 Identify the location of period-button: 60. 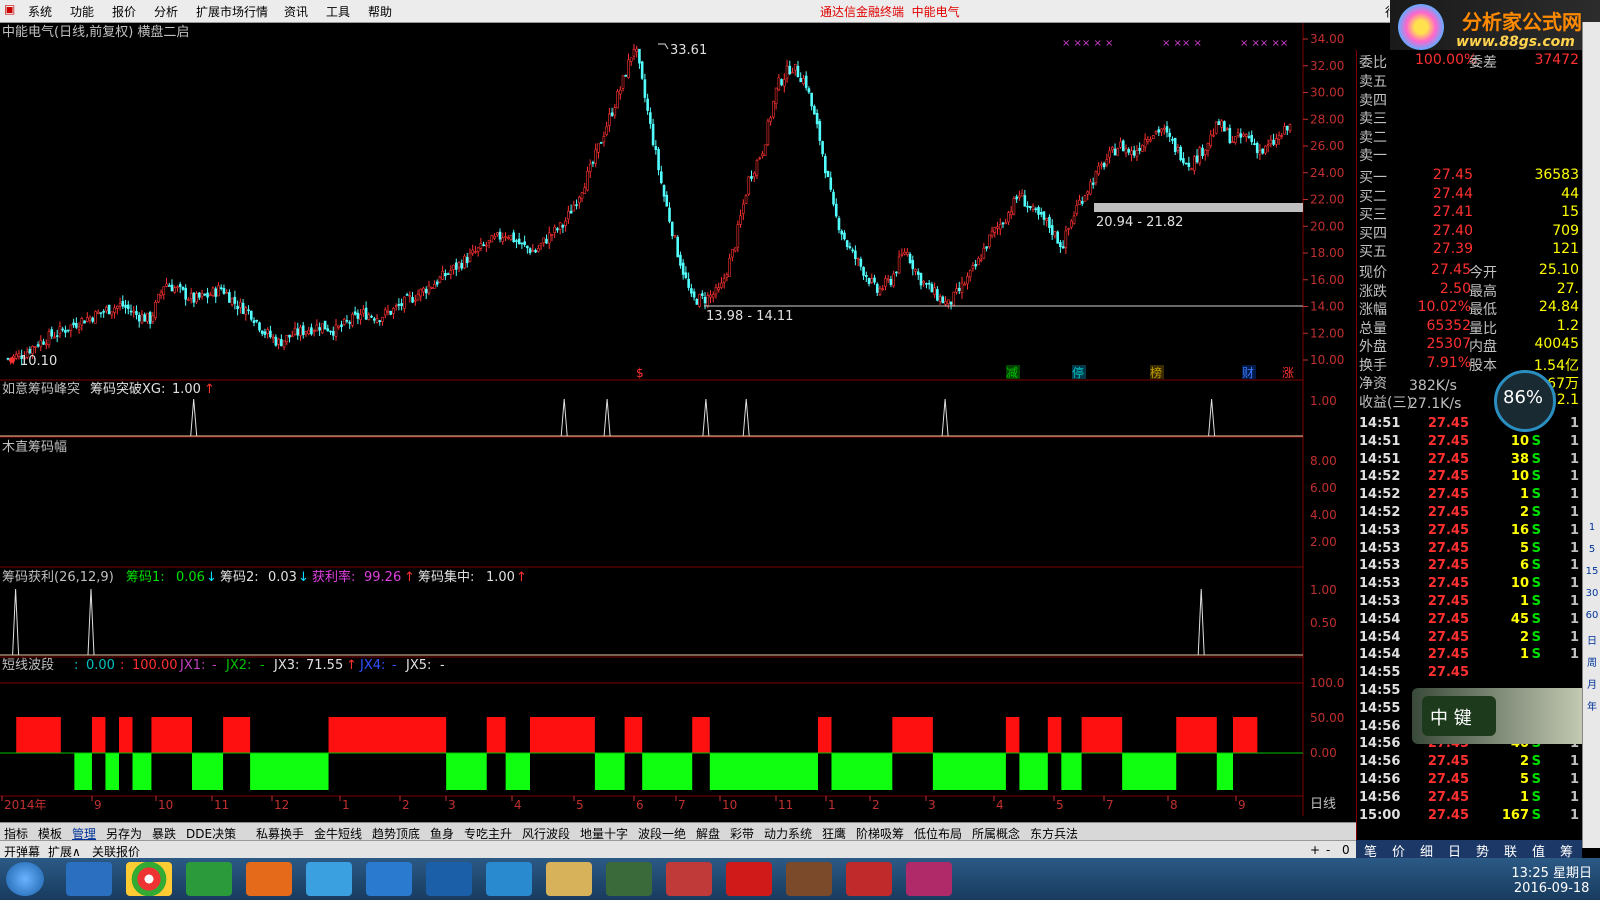
(1592, 616).